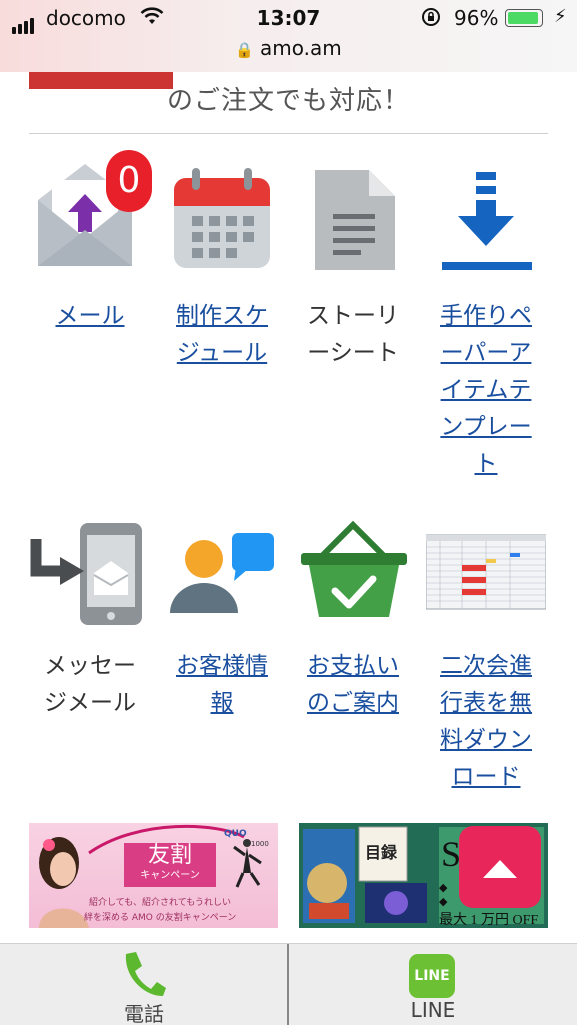 This screenshot has height=1027, width=577. What do you see at coordinates (560, 16) in the screenshot?
I see `charging-icon: ⚡` at bounding box center [560, 16].